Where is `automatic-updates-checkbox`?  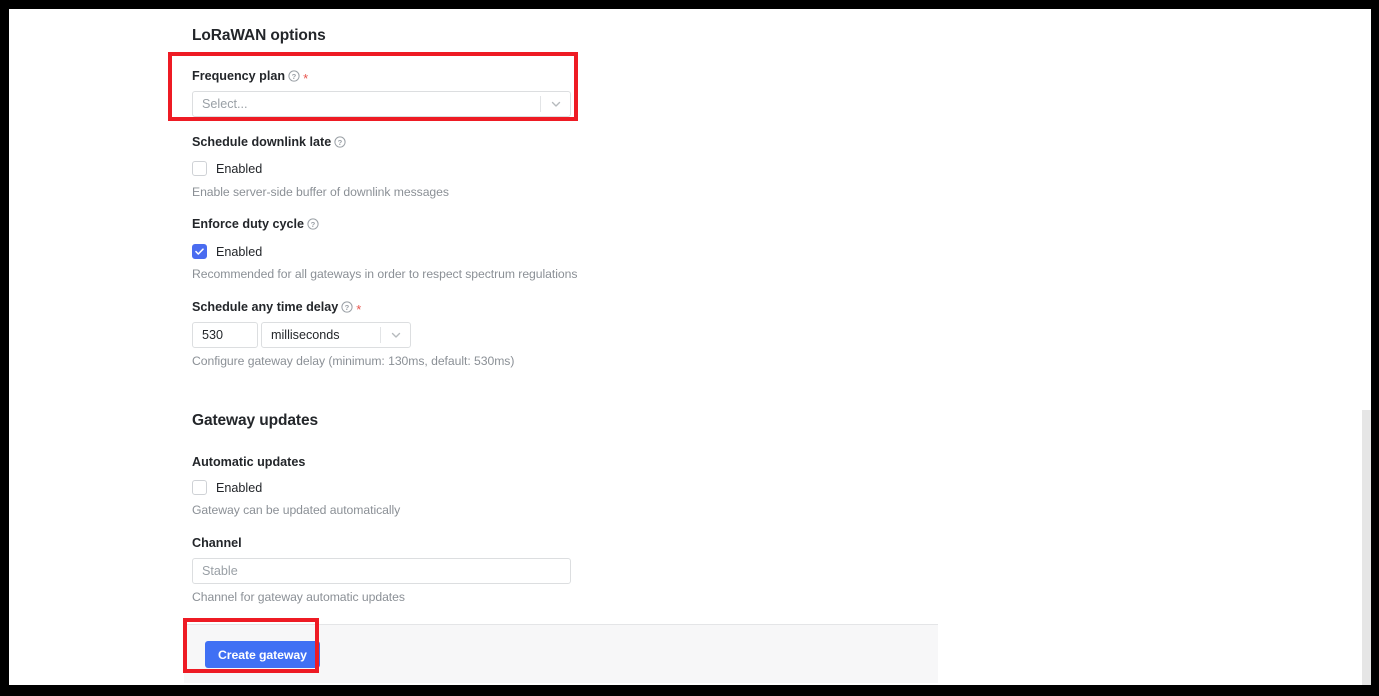
automatic-updates-checkbox is located at coordinates (199, 487).